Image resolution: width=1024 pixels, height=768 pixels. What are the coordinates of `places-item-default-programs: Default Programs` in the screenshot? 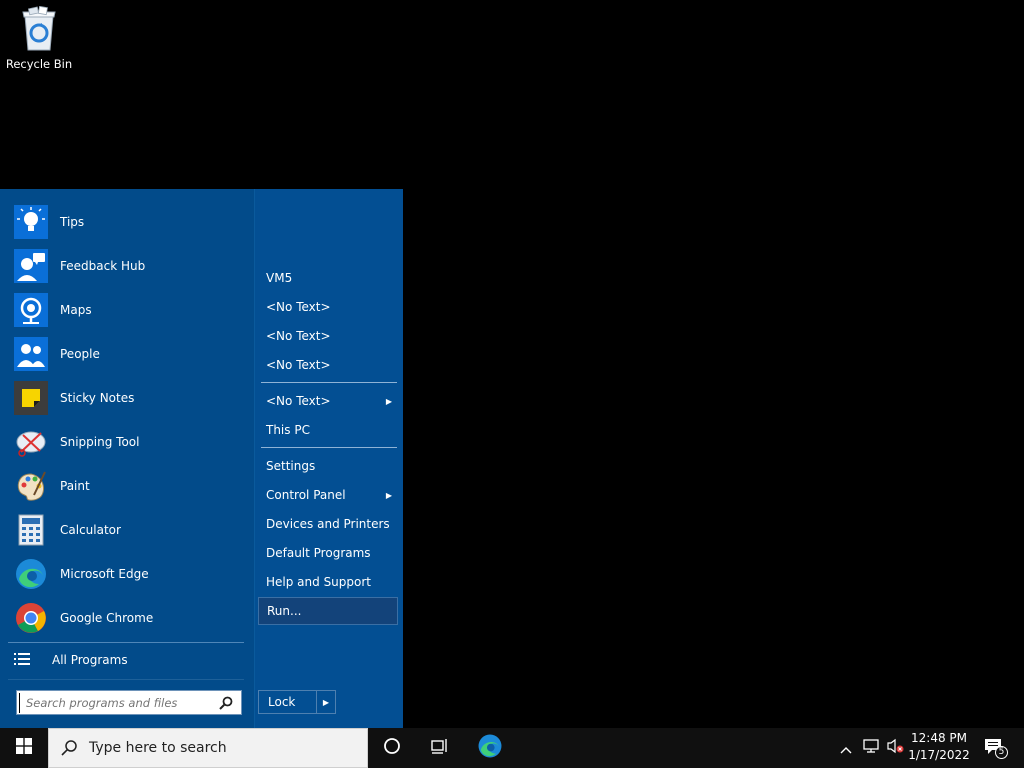 It's located at (328, 553).